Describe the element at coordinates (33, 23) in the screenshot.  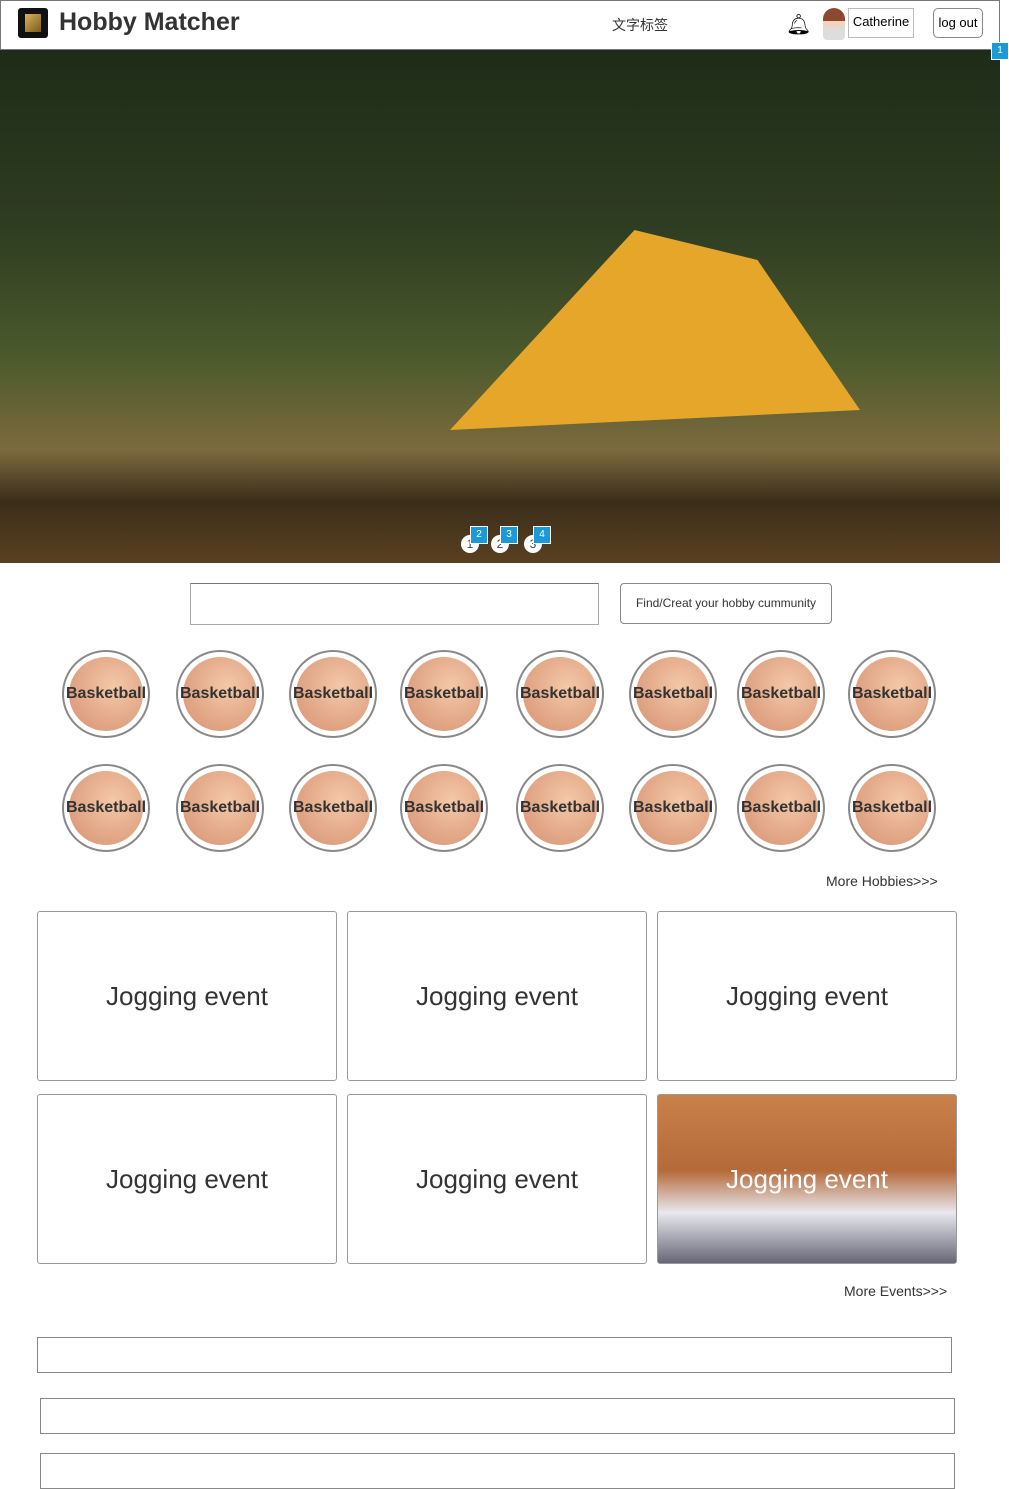
I see `logo-icon` at that location.